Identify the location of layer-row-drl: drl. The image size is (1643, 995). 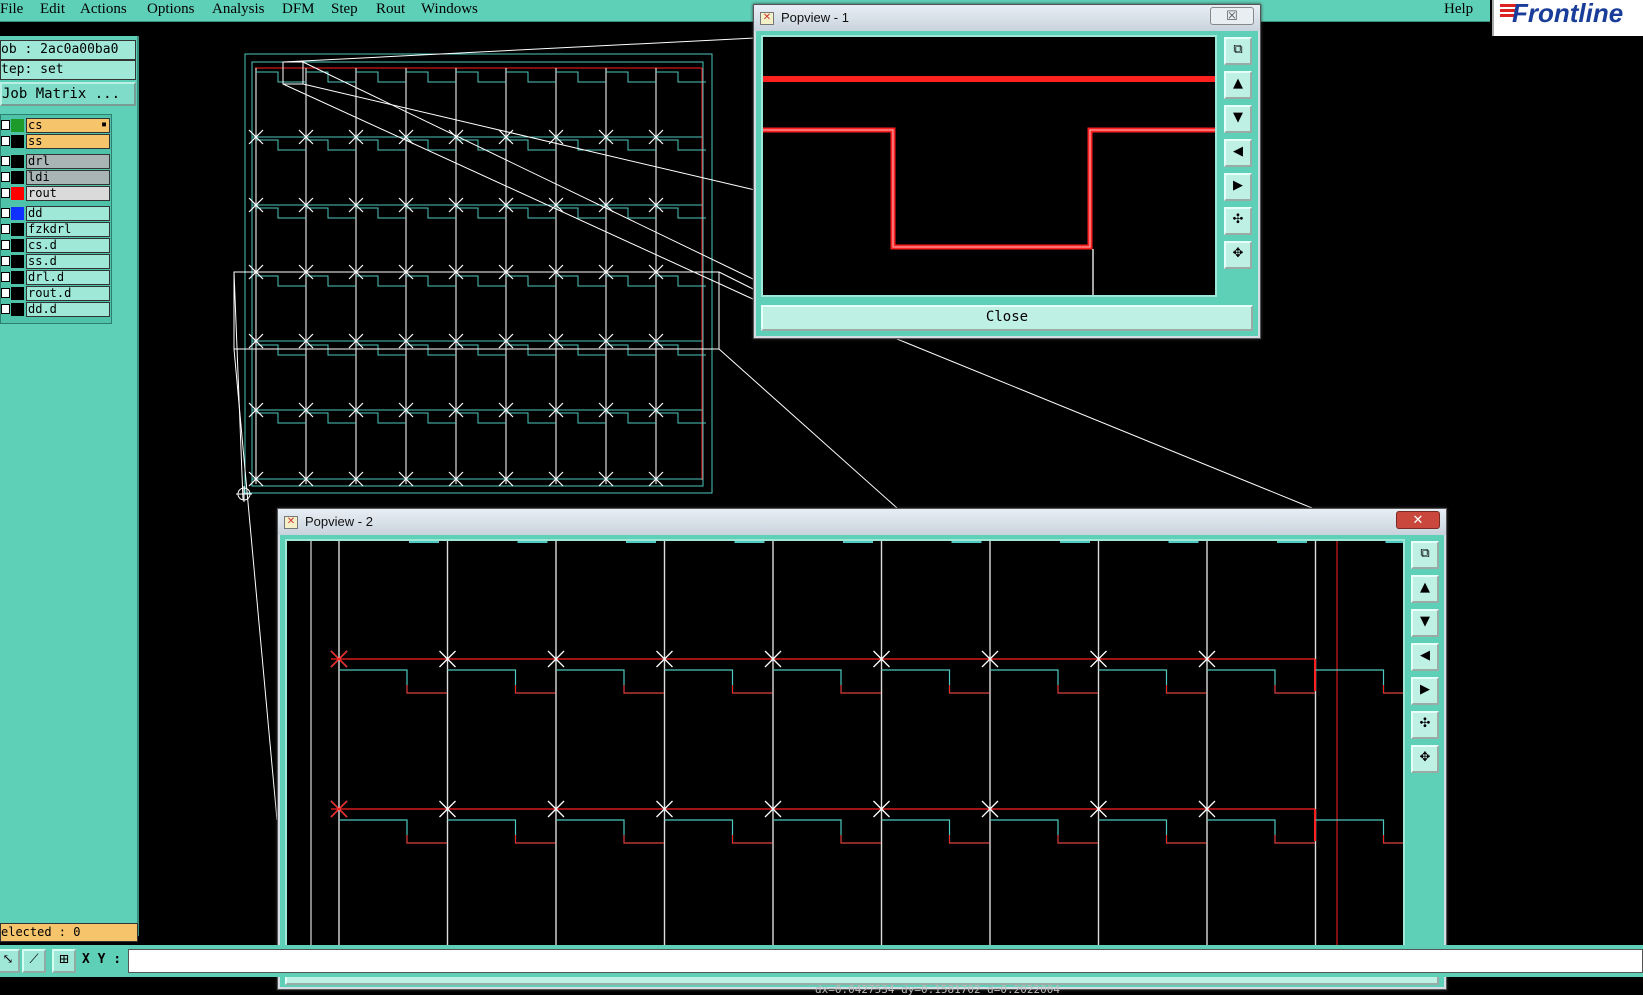
(56, 161).